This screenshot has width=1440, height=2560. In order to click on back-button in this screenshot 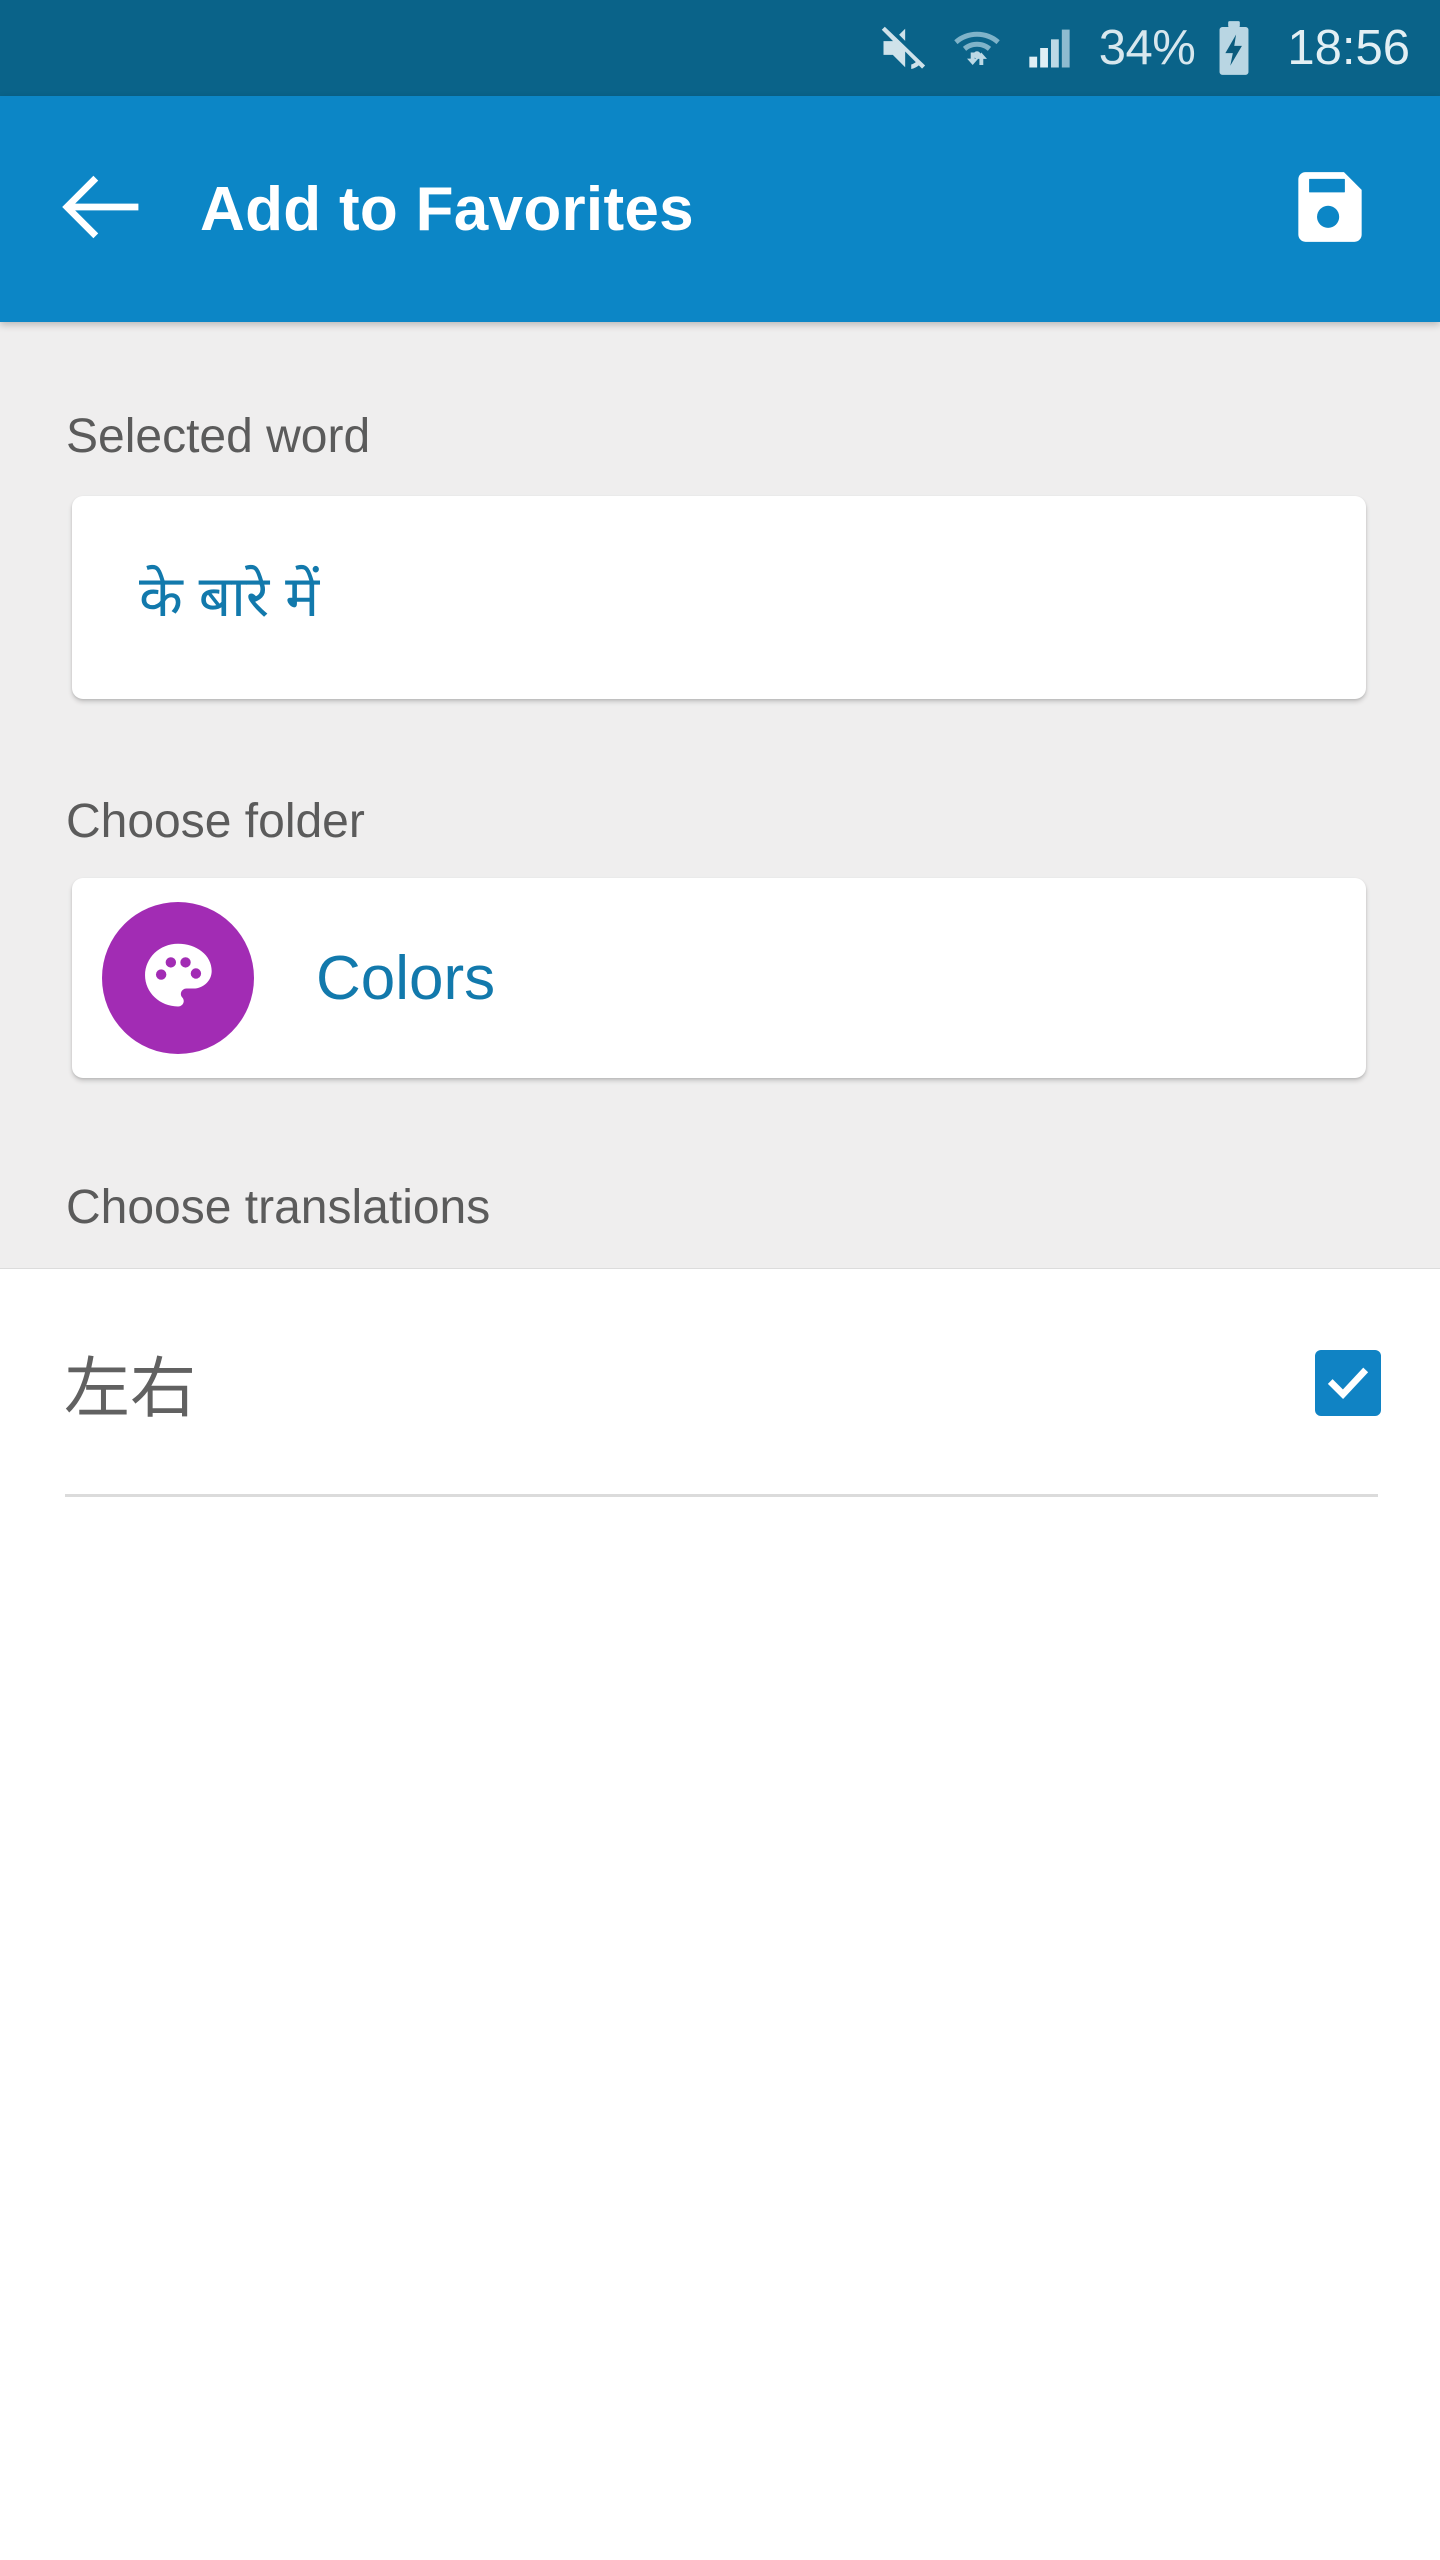, I will do `click(103, 209)`.